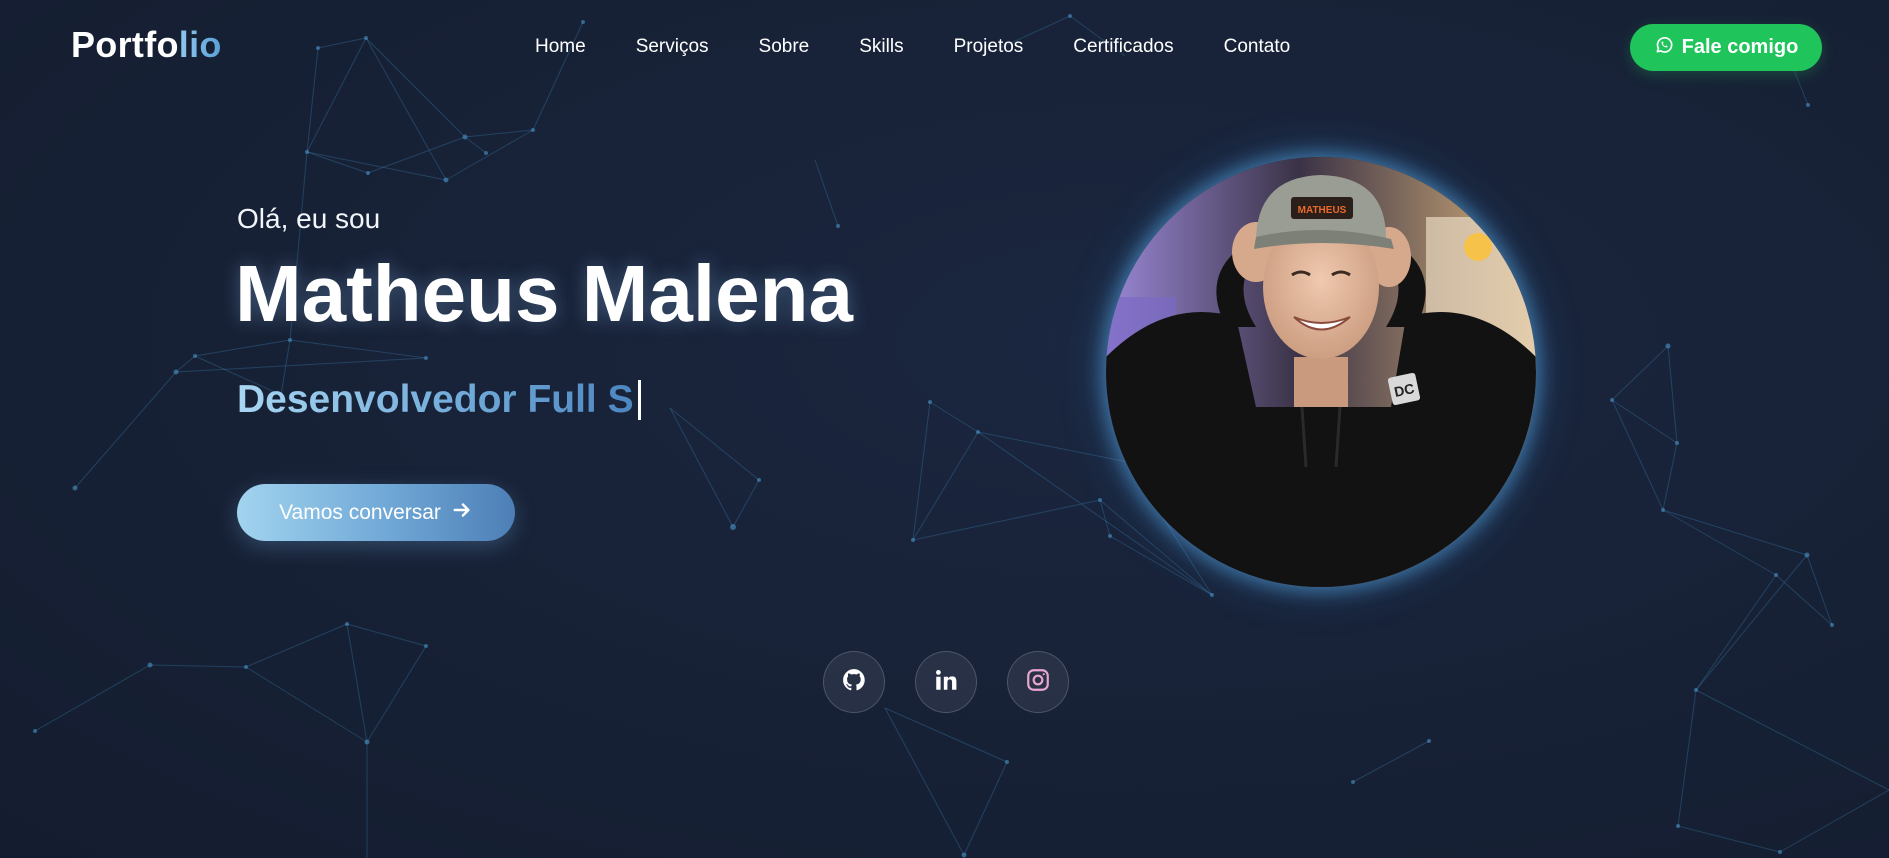 The width and height of the screenshot is (1889, 858). Describe the element at coordinates (1740, 47) in the screenshot. I see `fale-comigo-label: Fale comigo` at that location.